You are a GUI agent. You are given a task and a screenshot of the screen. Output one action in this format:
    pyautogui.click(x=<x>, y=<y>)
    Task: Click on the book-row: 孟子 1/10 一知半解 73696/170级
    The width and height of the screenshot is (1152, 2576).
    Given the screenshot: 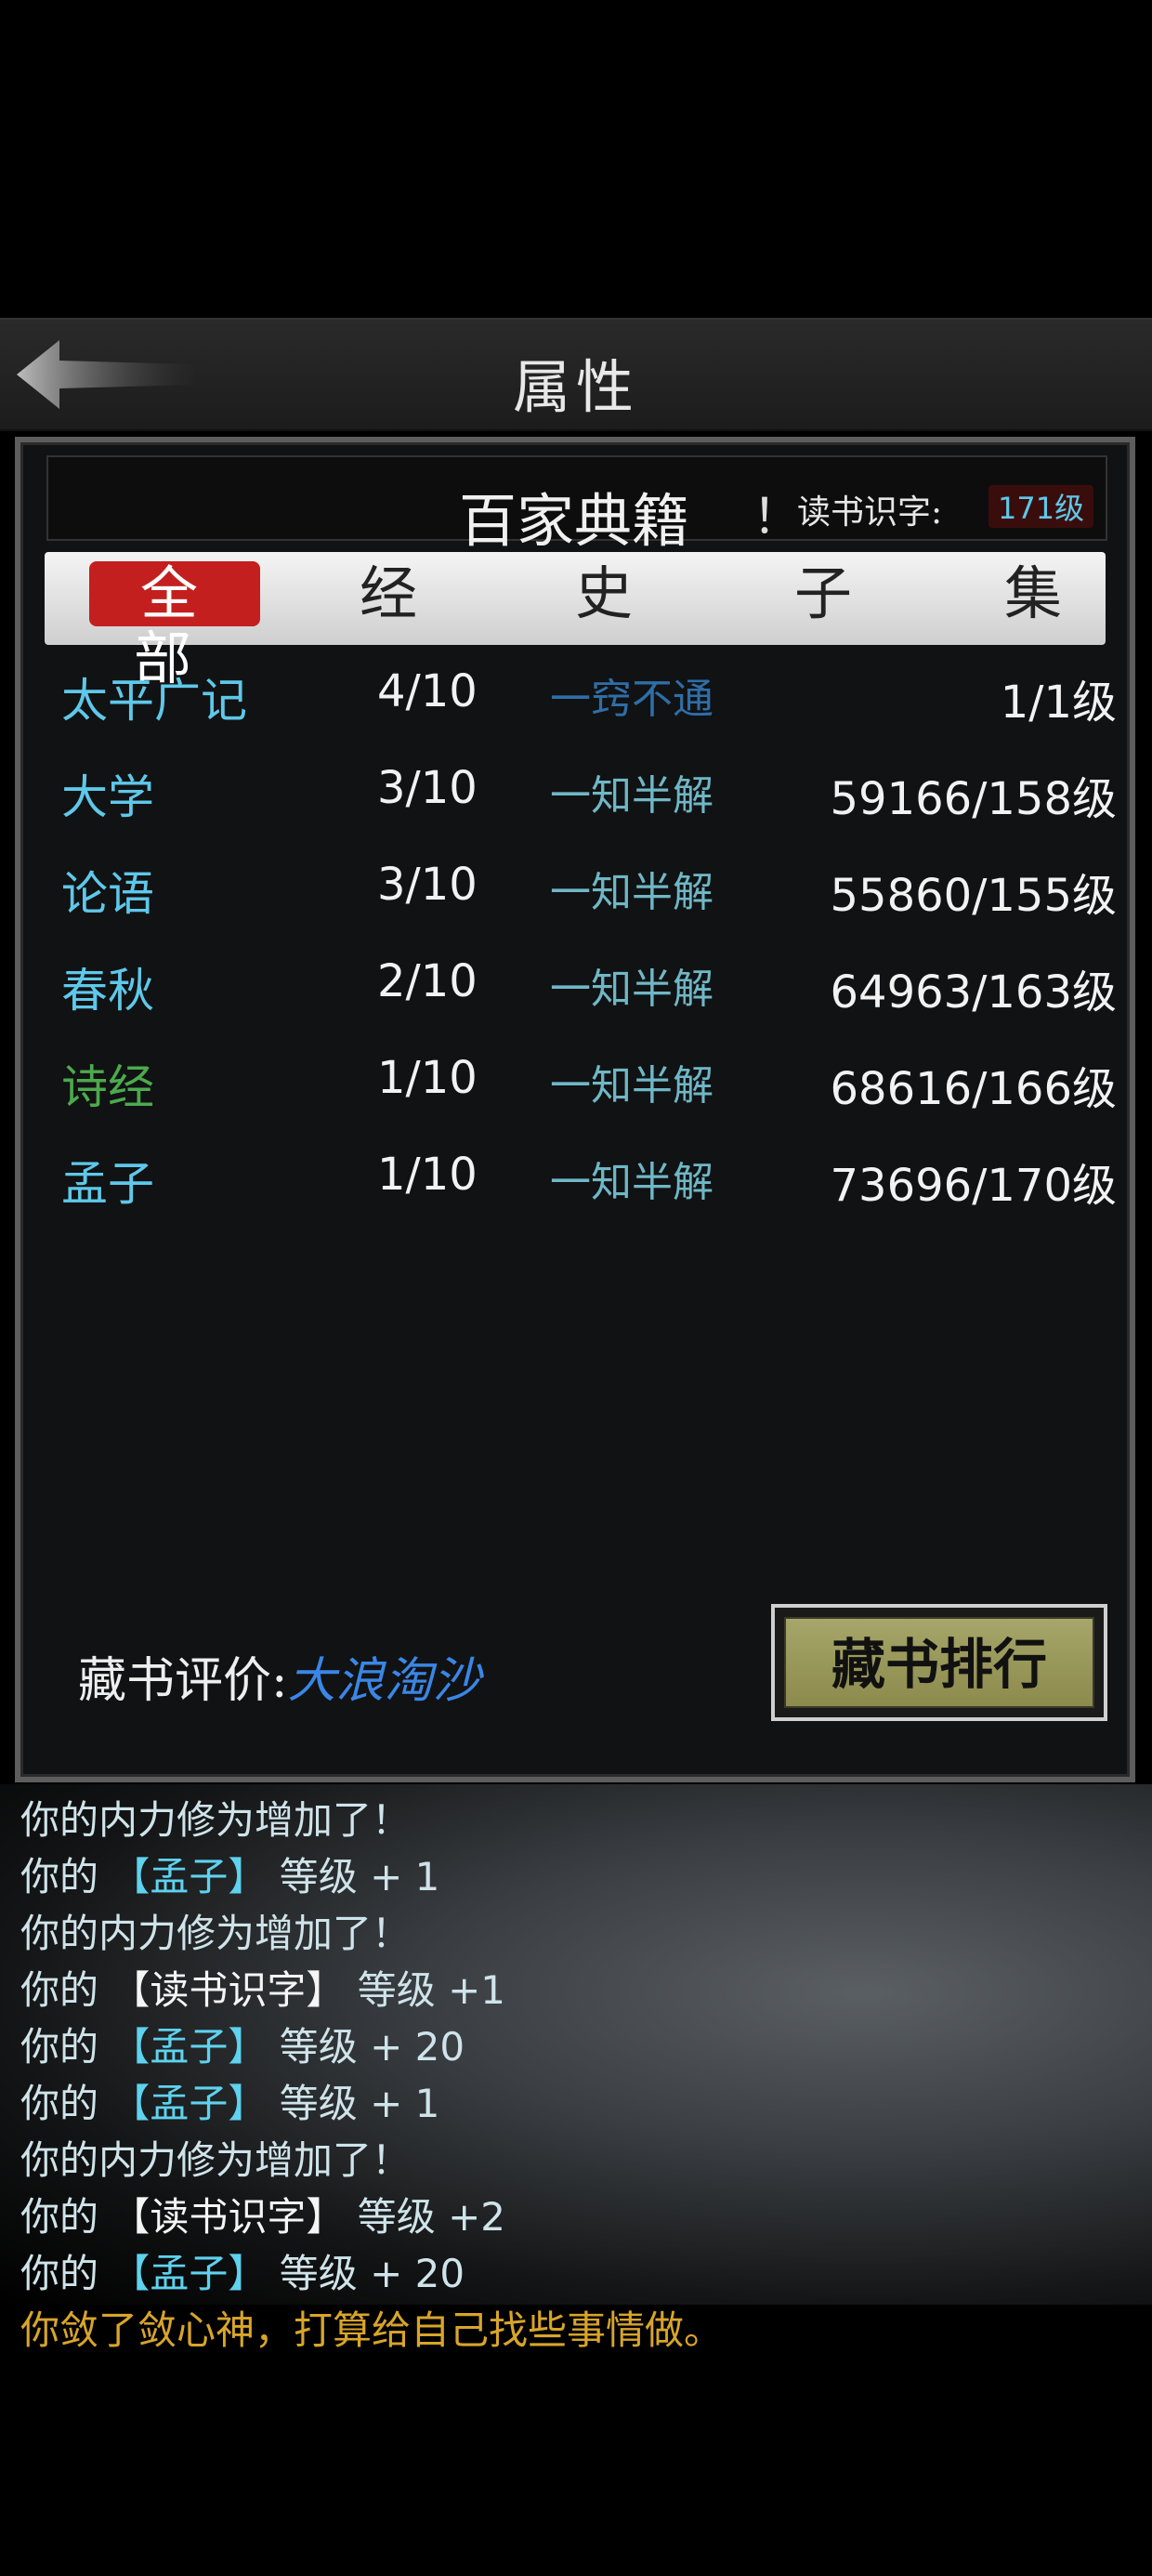 What is the action you would take?
    pyautogui.click(x=582, y=1177)
    